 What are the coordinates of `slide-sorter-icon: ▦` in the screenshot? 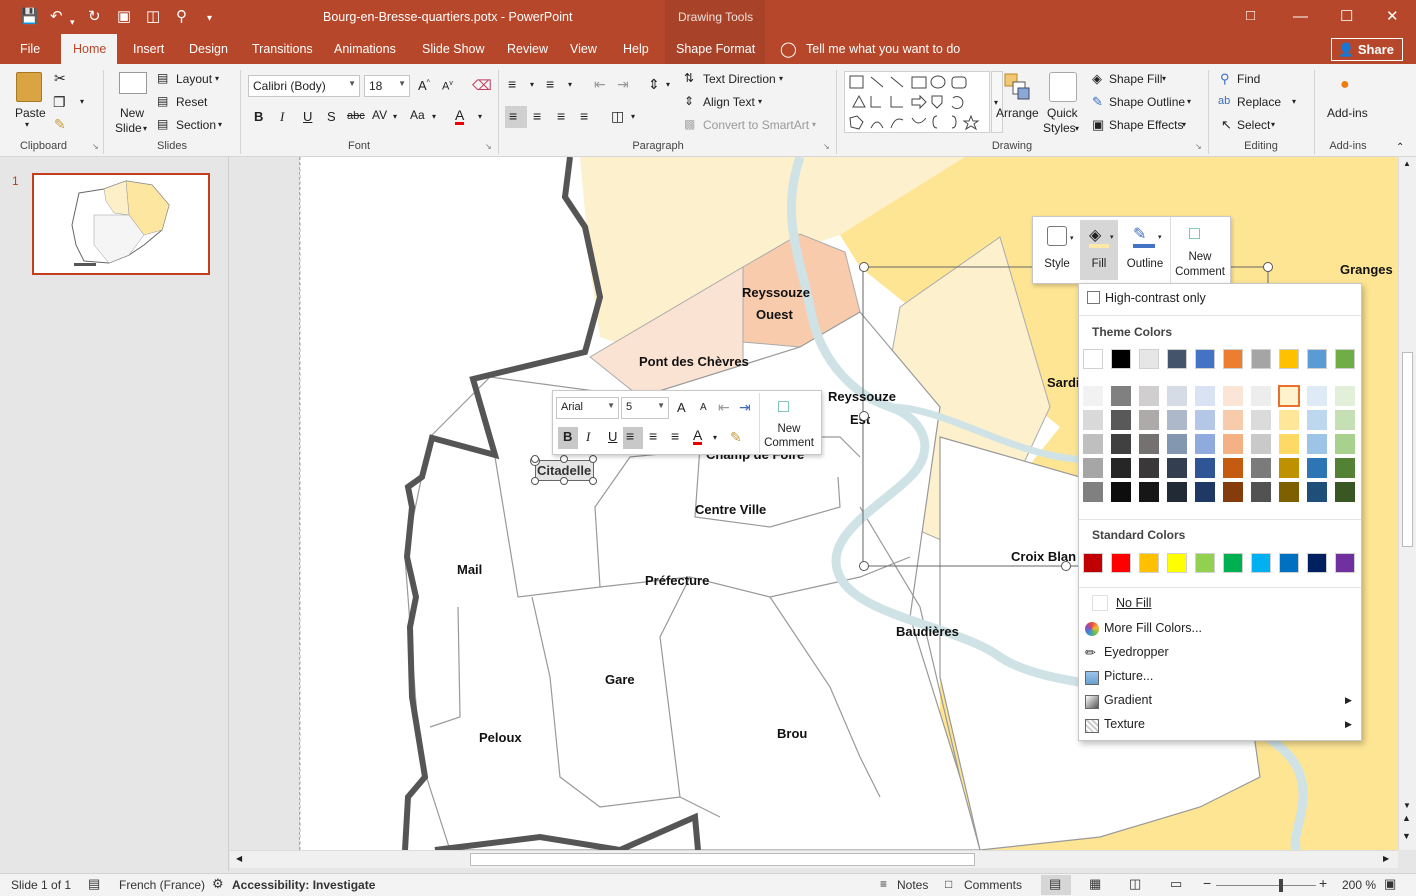 It's located at (1095, 884).